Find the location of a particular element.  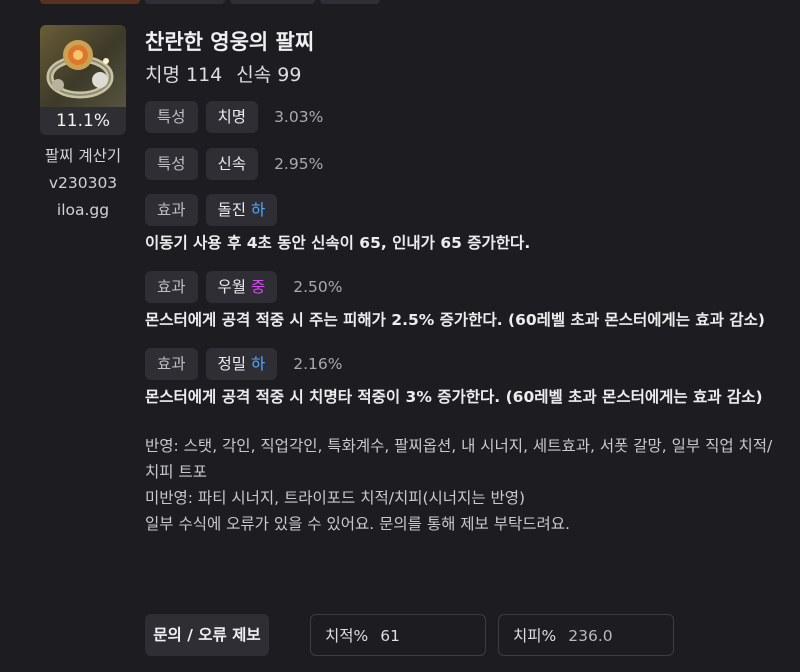

report-button: 문의 / 오류 제보 is located at coordinates (207, 635).